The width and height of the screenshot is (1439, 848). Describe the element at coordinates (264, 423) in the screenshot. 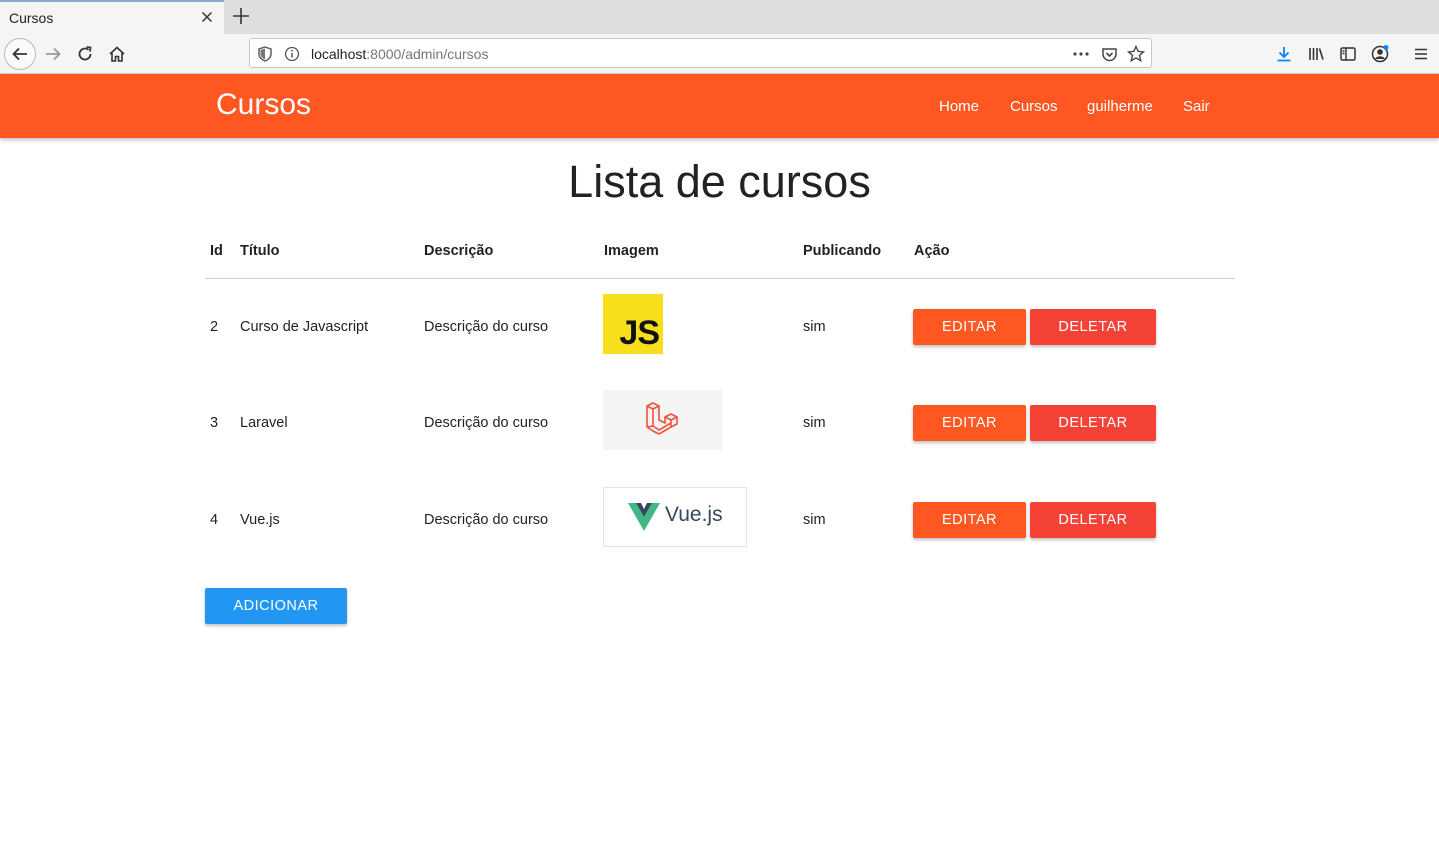

I see `cell-titulo: Laravel` at that location.